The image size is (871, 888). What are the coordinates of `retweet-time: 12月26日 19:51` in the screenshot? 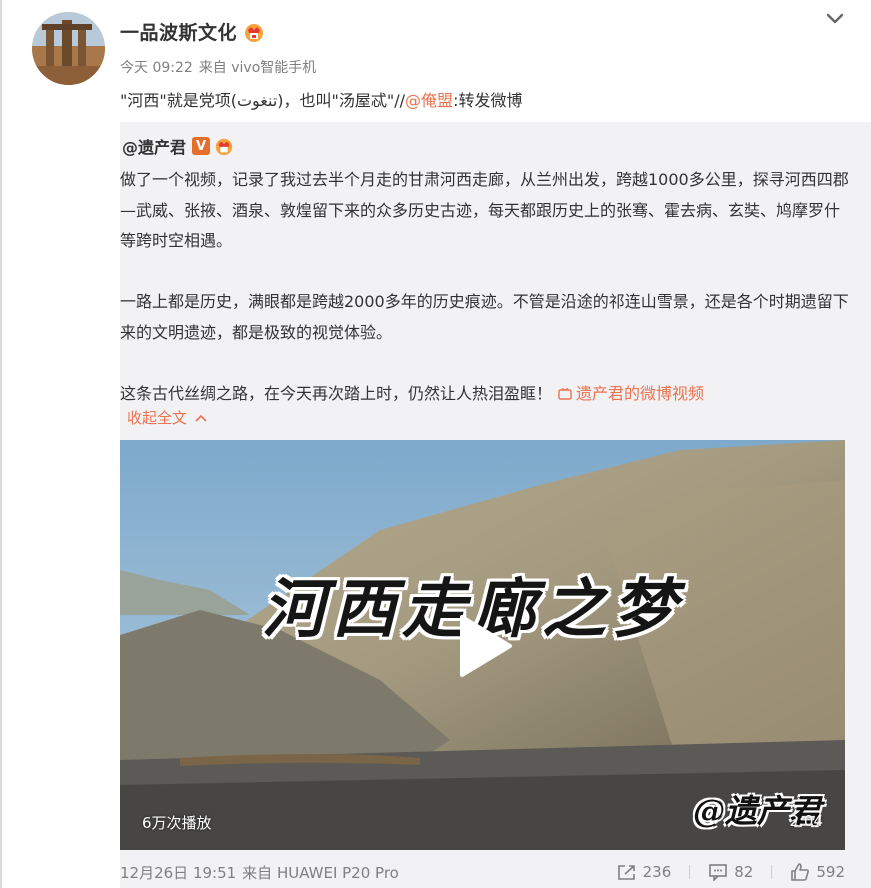 It's located at (178, 873).